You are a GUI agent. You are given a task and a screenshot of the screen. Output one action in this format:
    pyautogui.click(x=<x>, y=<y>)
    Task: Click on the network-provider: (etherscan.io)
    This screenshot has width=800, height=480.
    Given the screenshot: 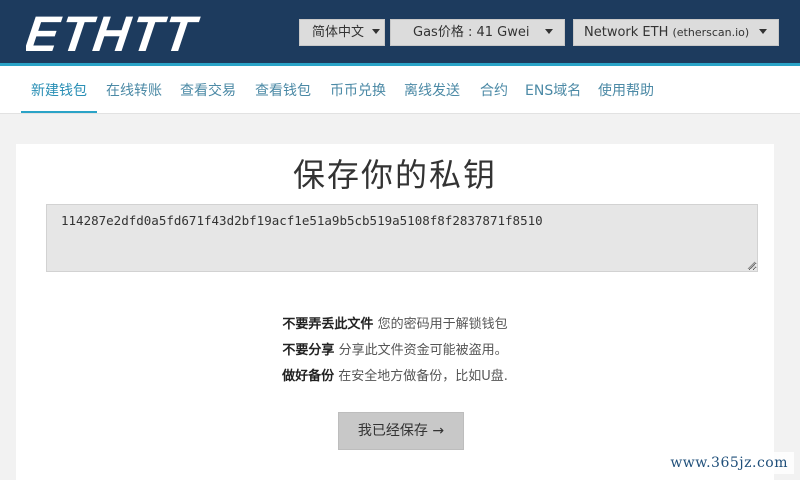 What is the action you would take?
    pyautogui.click(x=711, y=32)
    